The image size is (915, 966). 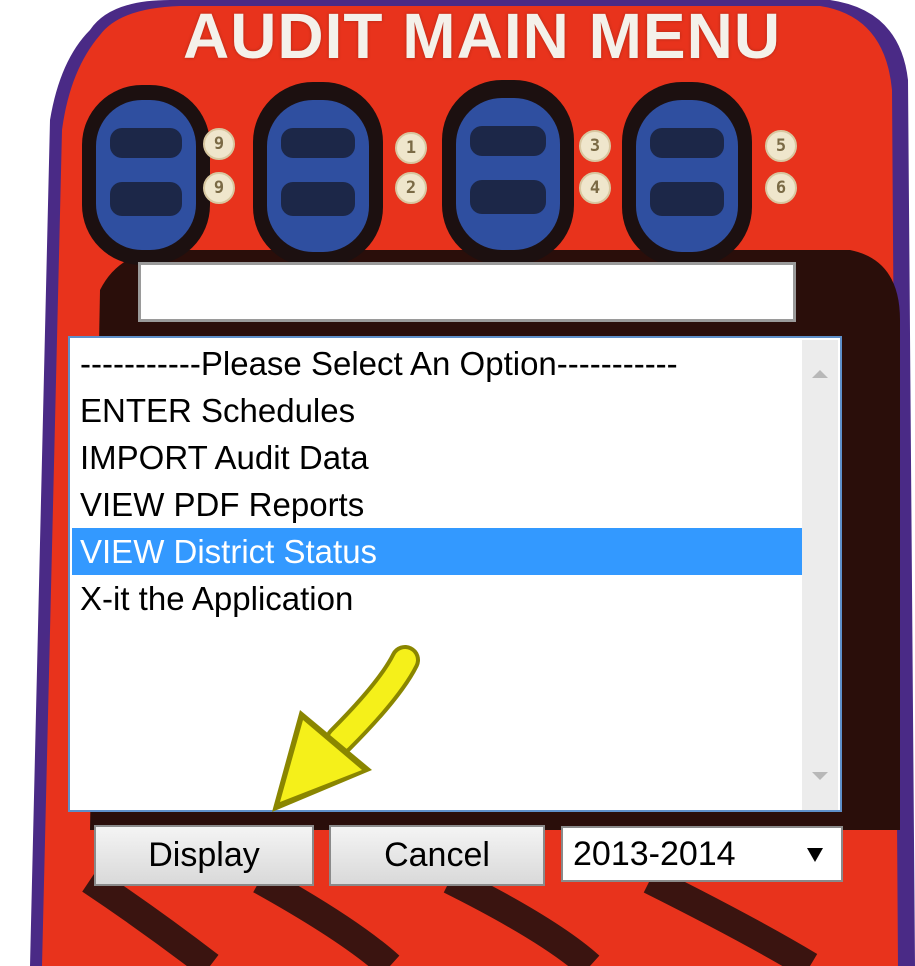 I want to click on school-year-select: 2013-2014, so click(x=702, y=854).